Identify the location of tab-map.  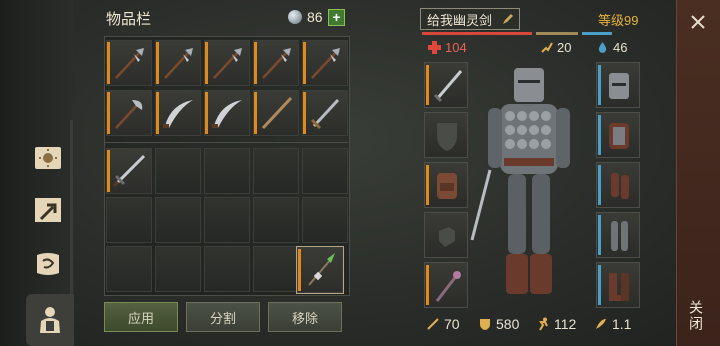
(48, 210).